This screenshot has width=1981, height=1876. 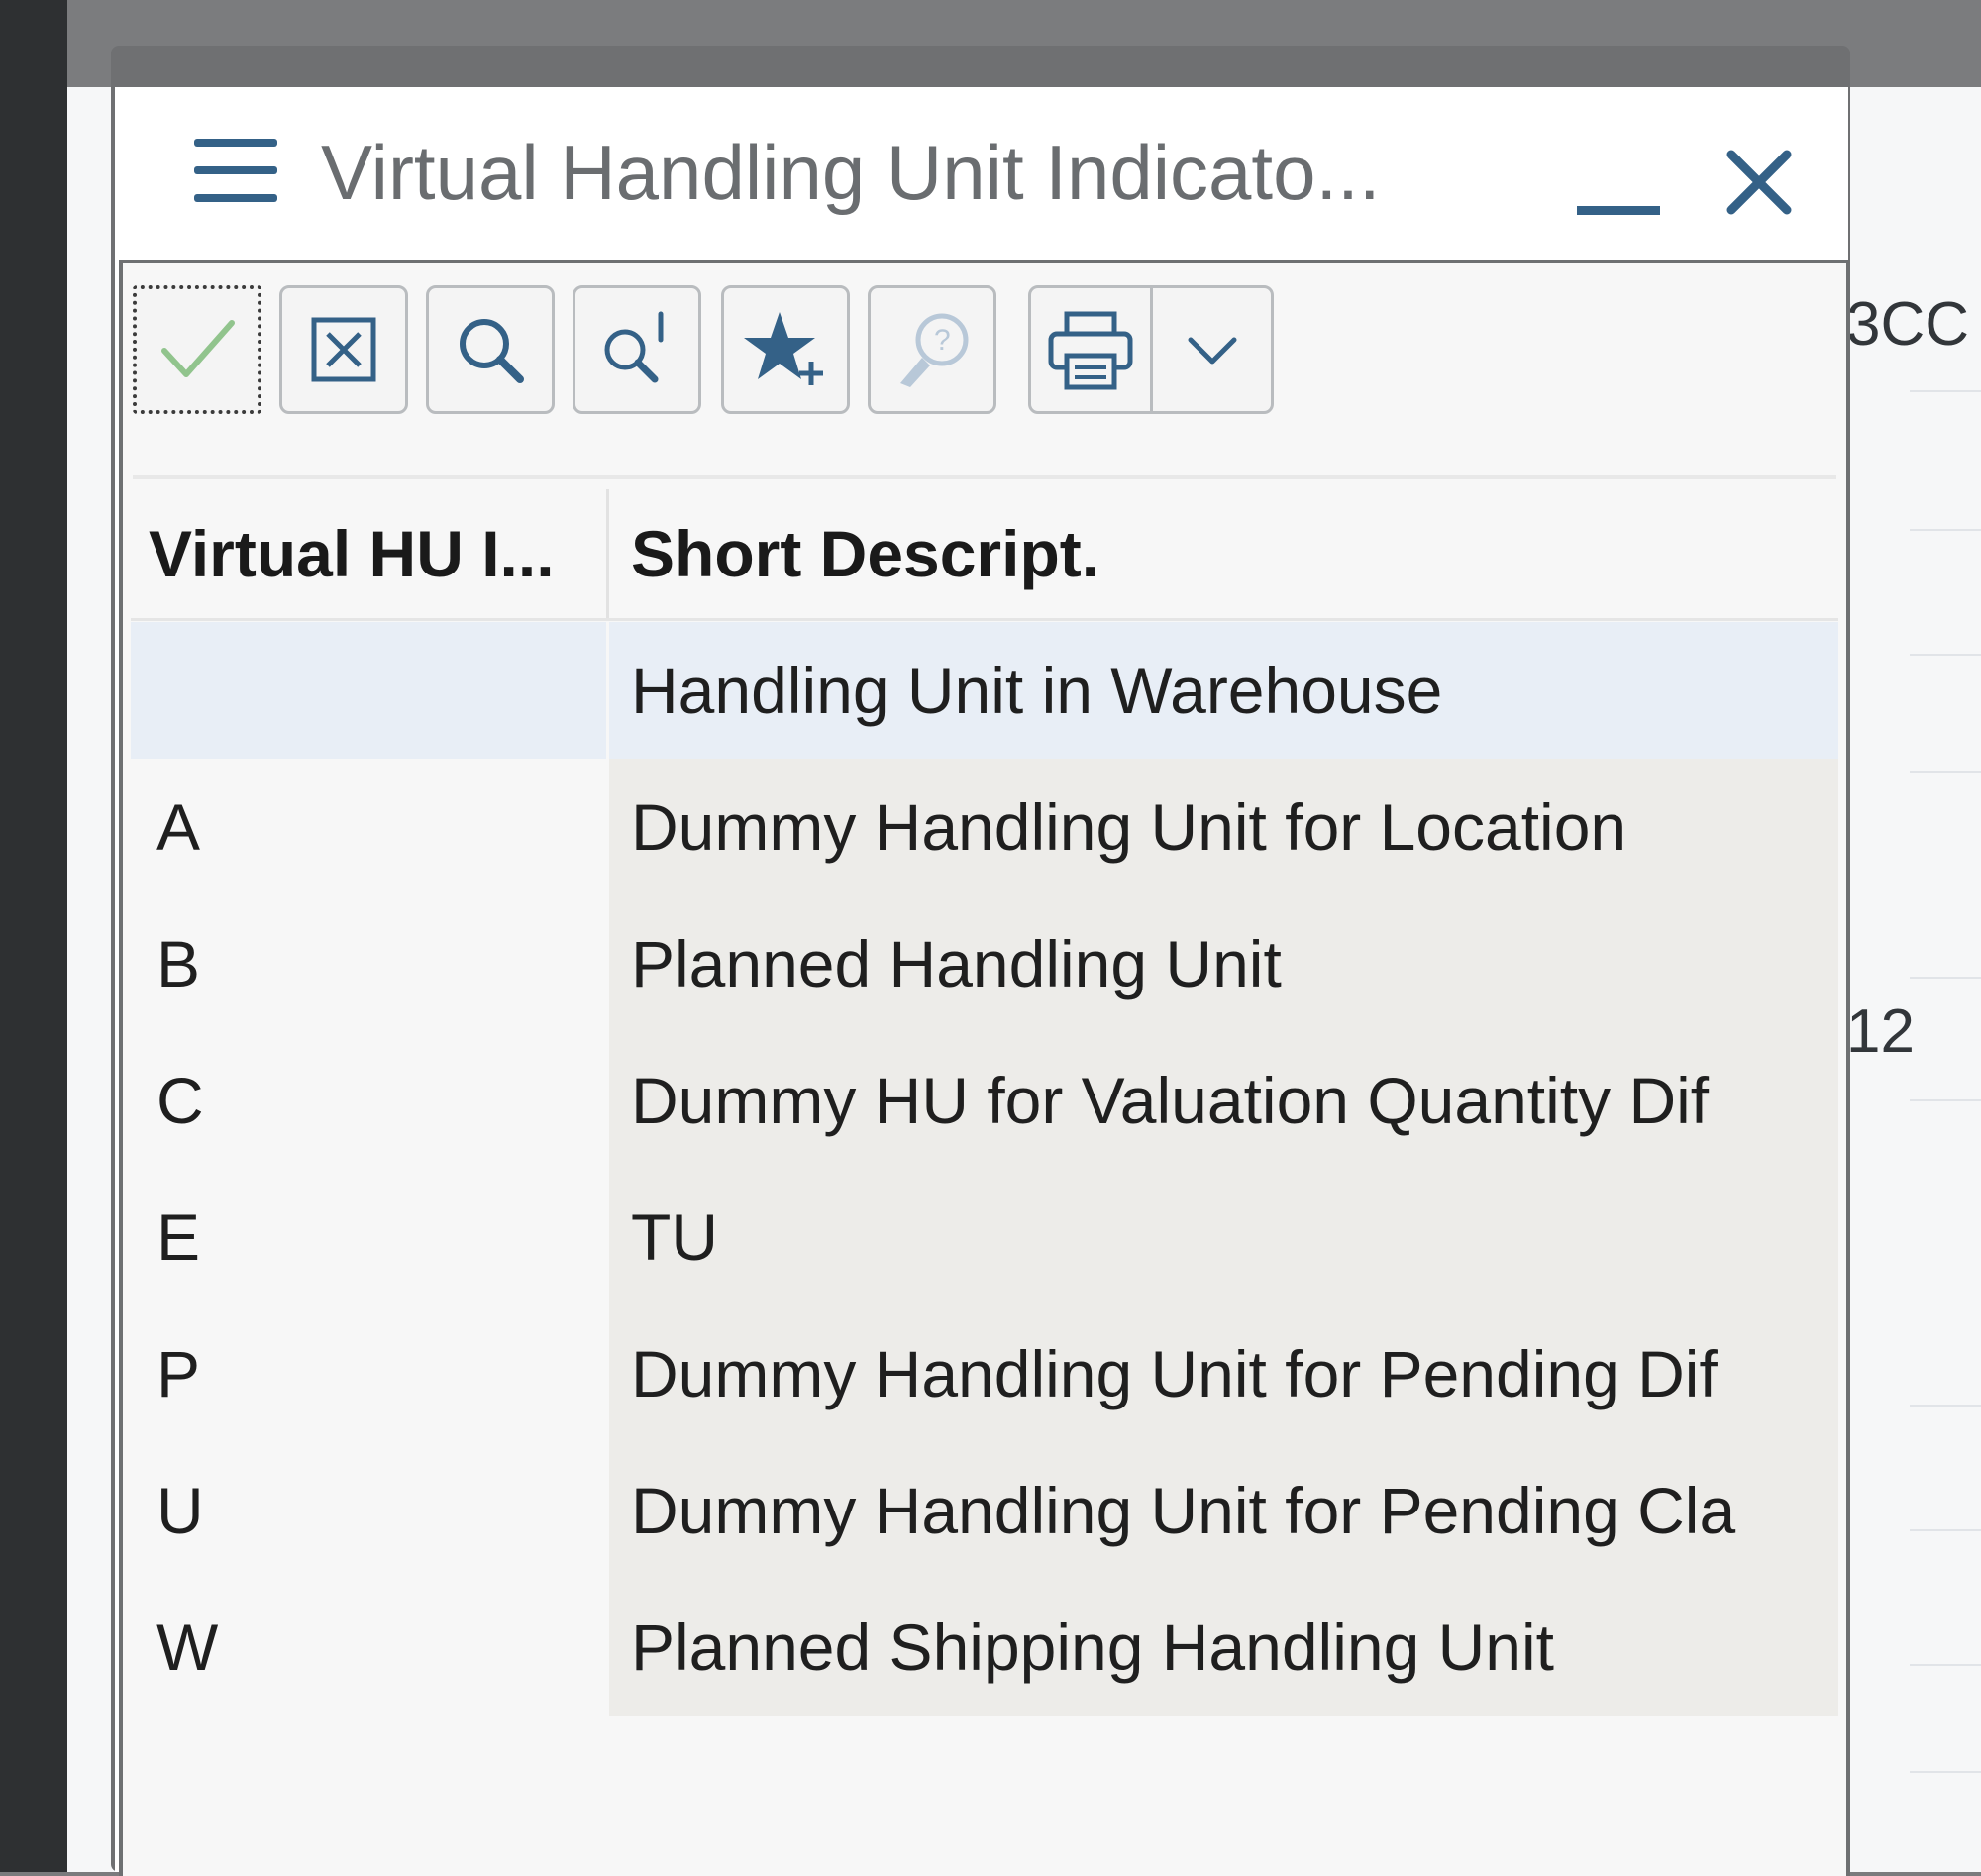 I want to click on table-row: C Dummy HU for Valuation Quantity Dif, so click(x=985, y=1100).